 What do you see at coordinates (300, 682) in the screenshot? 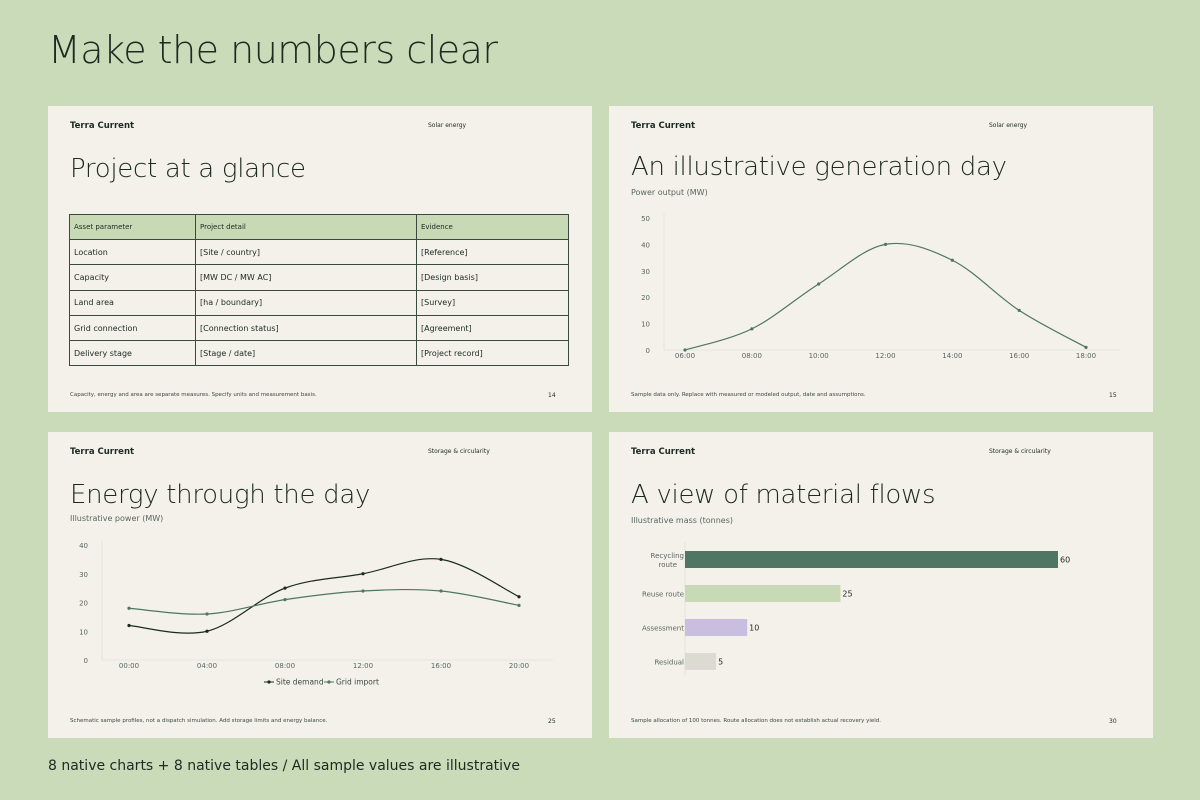
I see `legend-label: Site demand` at bounding box center [300, 682].